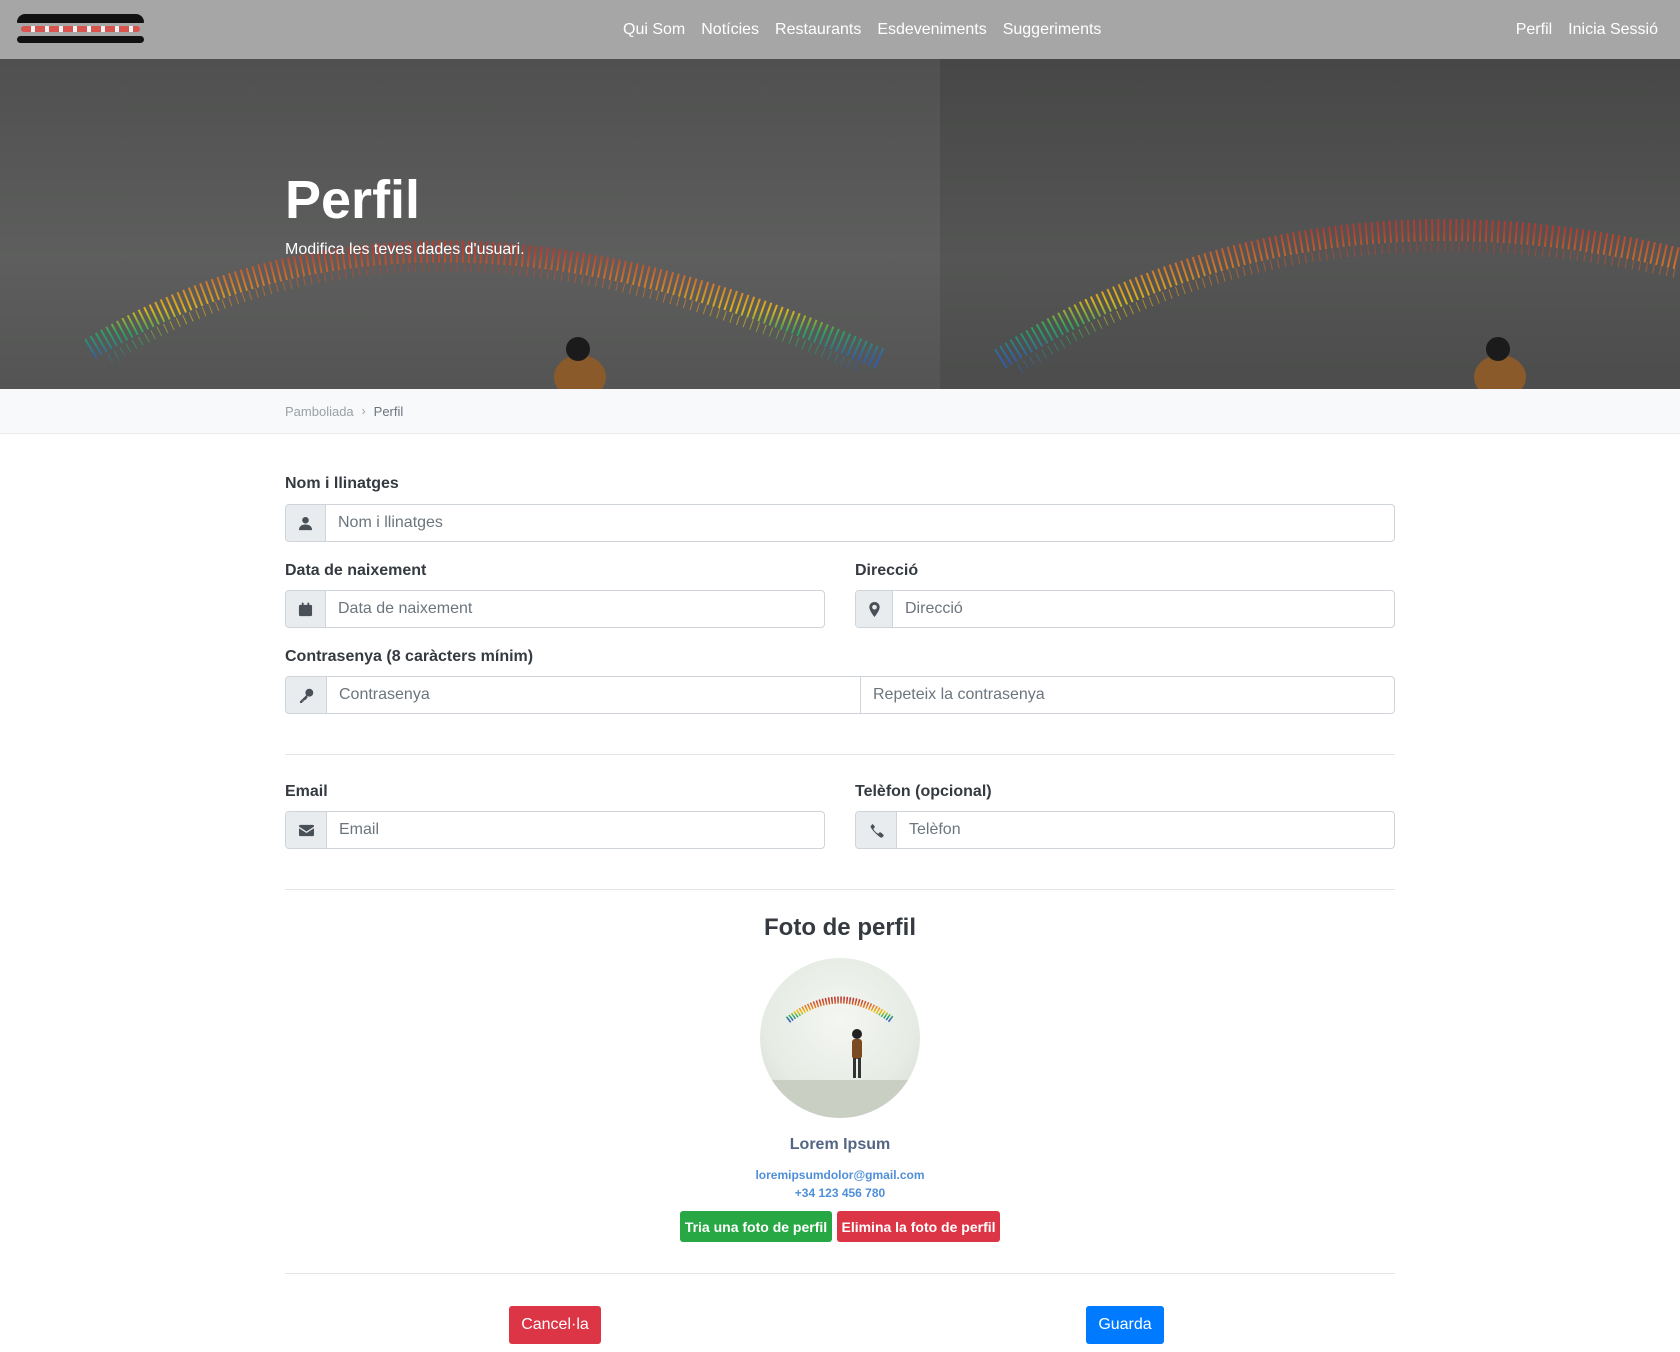  What do you see at coordinates (840, 1038) in the screenshot?
I see `avatar` at bounding box center [840, 1038].